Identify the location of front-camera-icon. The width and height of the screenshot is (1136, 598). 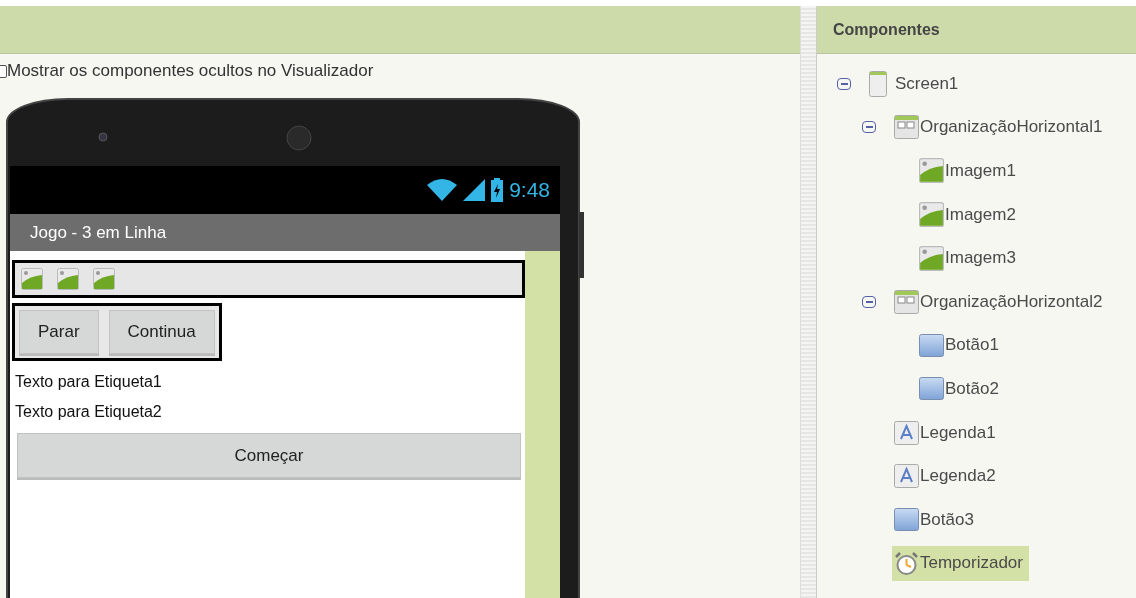
(103, 137).